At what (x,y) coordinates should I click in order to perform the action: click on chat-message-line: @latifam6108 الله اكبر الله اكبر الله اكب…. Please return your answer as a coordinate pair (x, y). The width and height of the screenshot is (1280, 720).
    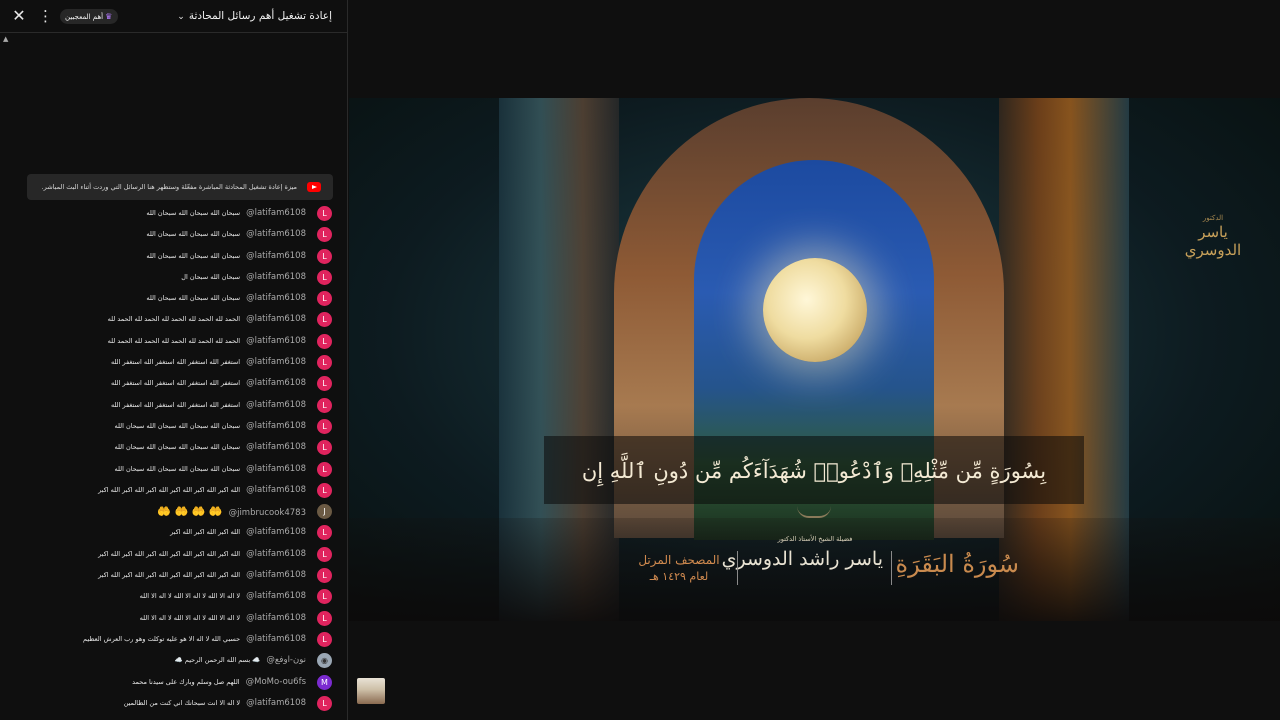
    Looking at the image, I should click on (238, 532).